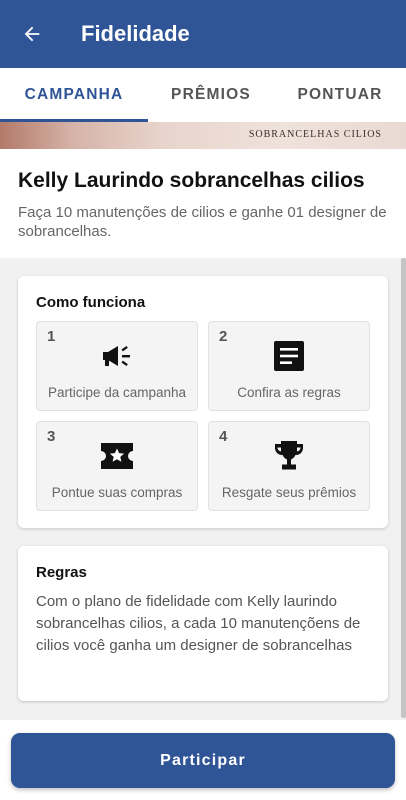  I want to click on tab-bar: CAMPANHA PRÊMIOS PONTUAR, so click(203, 95).